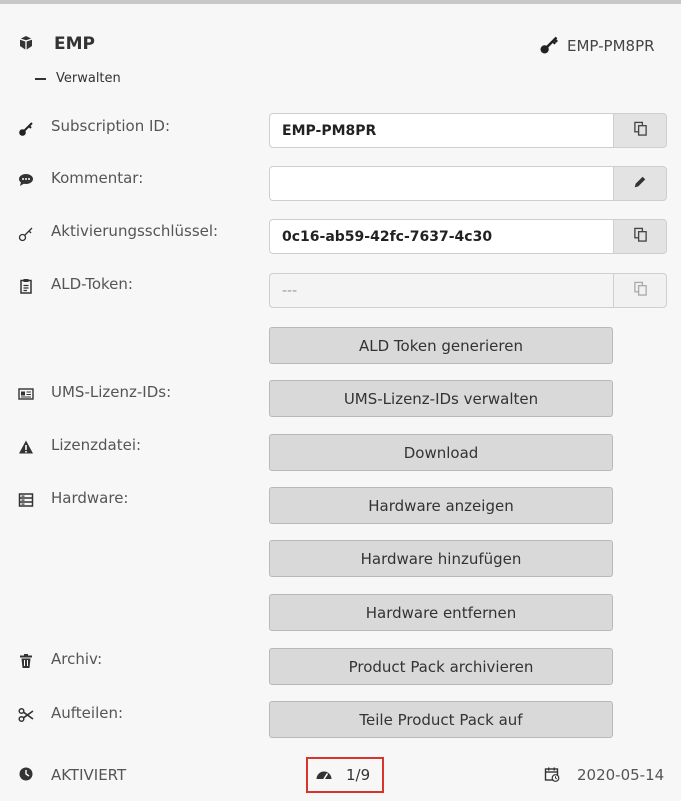  I want to click on product-title: EMP, so click(74, 44).